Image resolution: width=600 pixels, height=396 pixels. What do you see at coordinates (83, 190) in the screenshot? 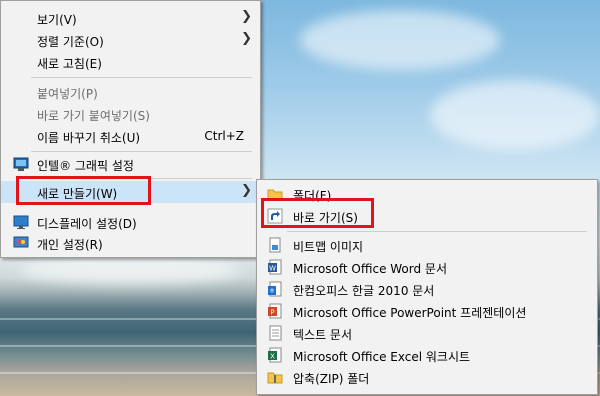
I see `highlight-new-item` at bounding box center [83, 190].